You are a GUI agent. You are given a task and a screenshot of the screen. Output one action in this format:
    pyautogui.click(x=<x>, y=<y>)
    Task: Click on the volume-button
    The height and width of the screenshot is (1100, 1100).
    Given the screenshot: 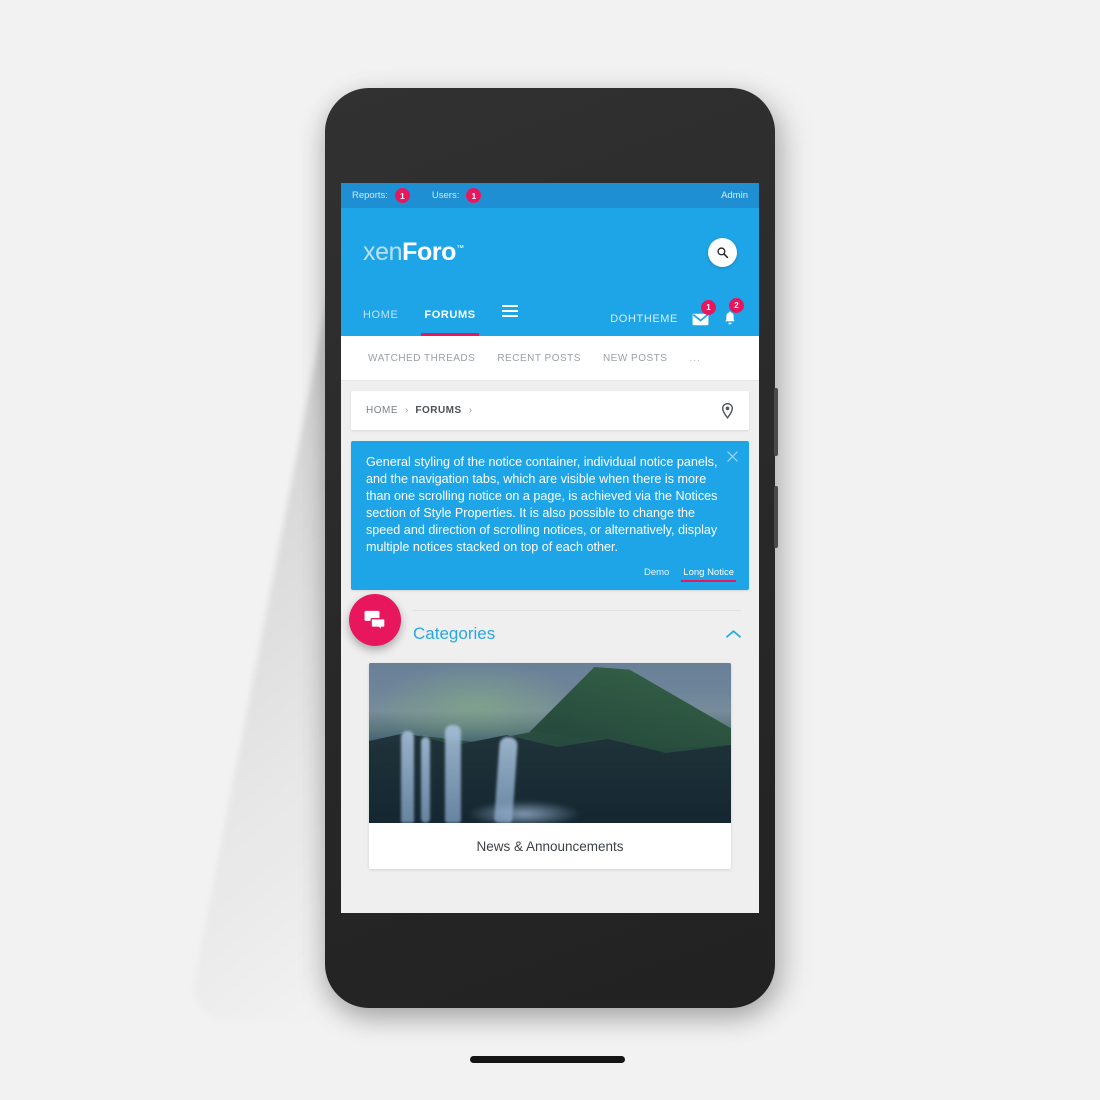 What is the action you would take?
    pyautogui.click(x=776, y=517)
    